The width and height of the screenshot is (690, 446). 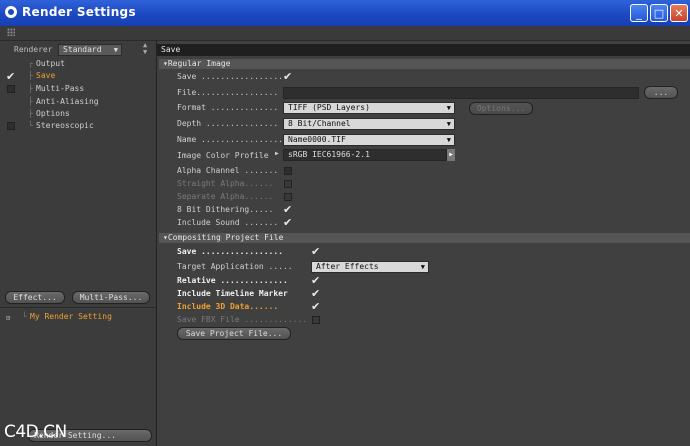 I want to click on compositing-section: ▾Compositing Project File, so click(x=424, y=238).